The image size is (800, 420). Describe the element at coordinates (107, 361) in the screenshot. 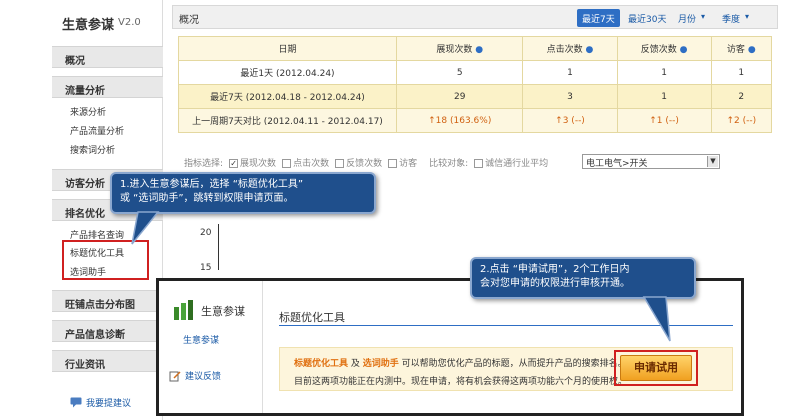

I see `nav-group-industry: 行业资讯` at that location.